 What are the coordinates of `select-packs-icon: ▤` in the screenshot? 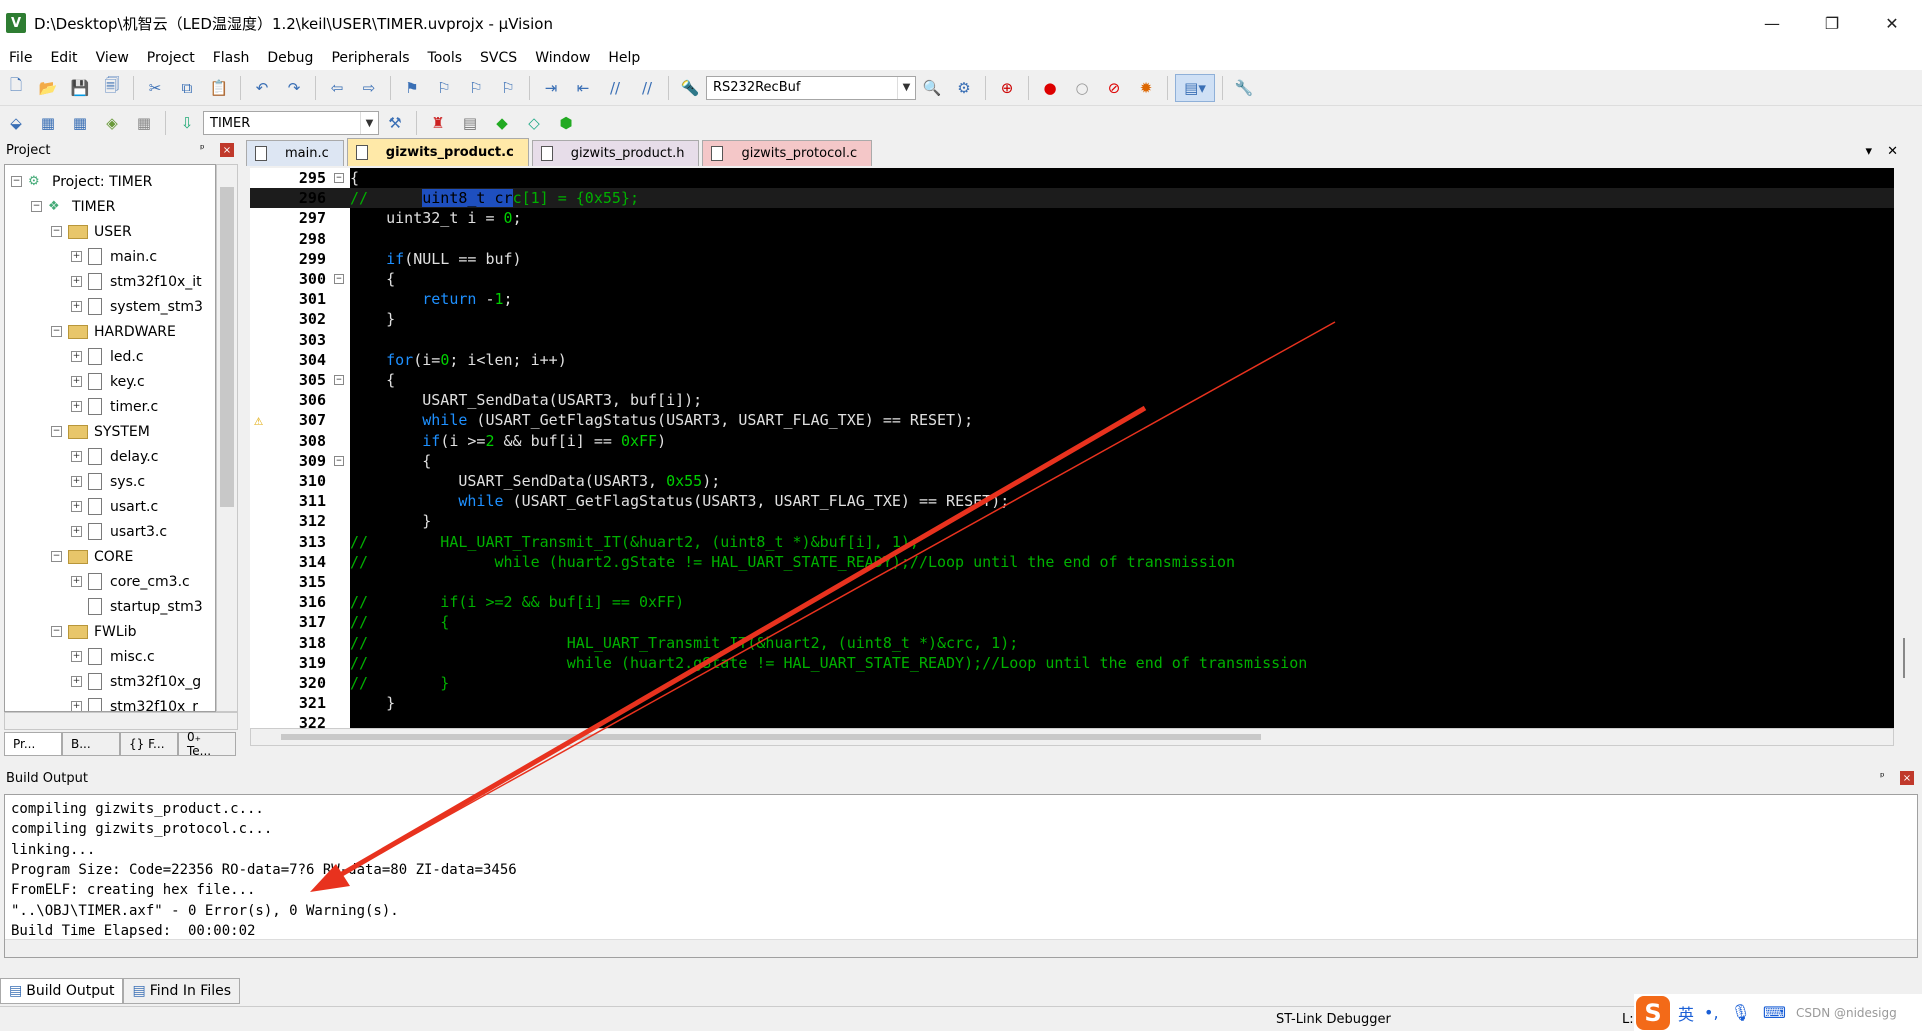 It's located at (470, 123).